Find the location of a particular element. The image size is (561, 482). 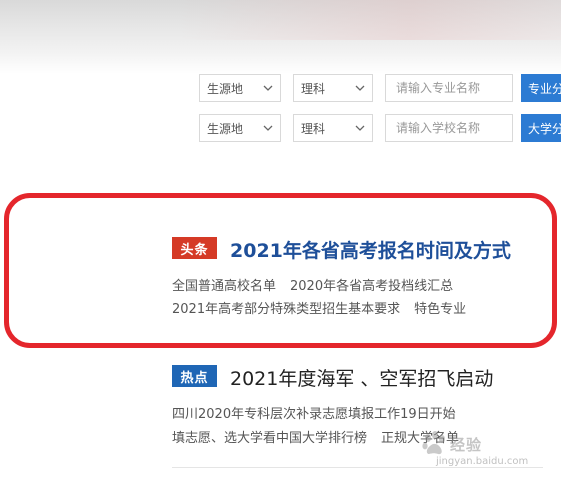

watermark-brand: 经验 is located at coordinates (466, 445).